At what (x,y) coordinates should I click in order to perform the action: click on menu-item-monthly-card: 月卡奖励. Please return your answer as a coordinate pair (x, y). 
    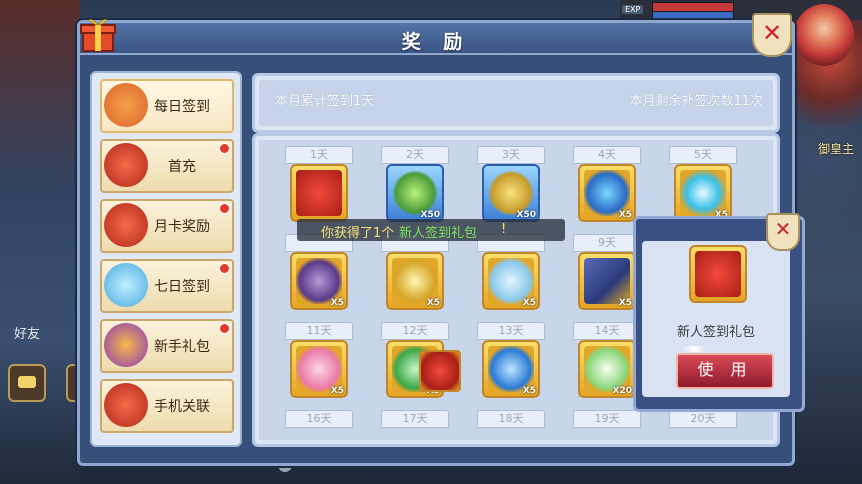
    Looking at the image, I should click on (167, 226).